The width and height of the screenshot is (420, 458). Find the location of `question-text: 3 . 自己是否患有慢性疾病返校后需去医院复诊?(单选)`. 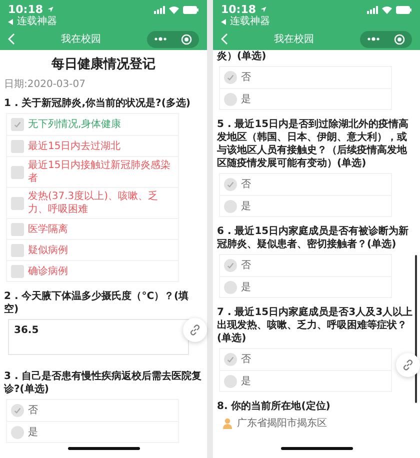

question-text: 3 . 自己是否患有慢性疾病返校后需去医院复诊?(单选) is located at coordinates (103, 383).